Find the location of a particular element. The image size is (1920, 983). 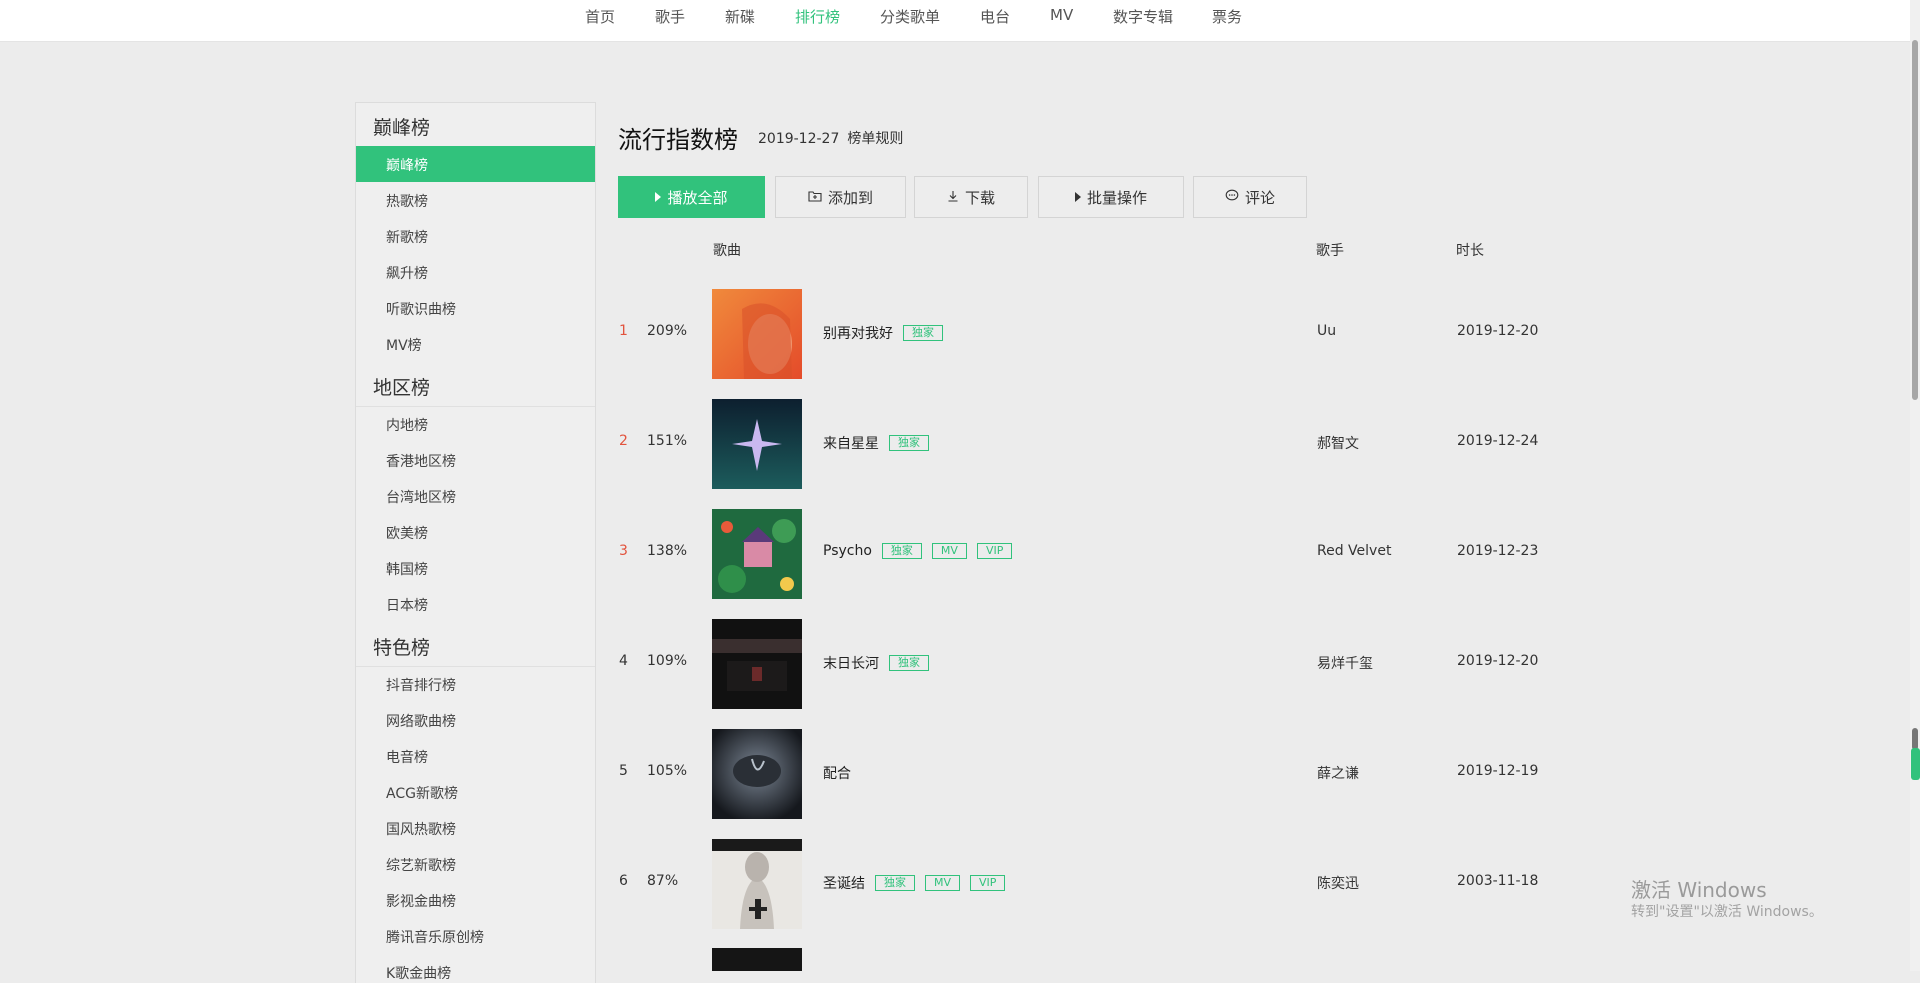

download-button: 下载 is located at coordinates (971, 197).